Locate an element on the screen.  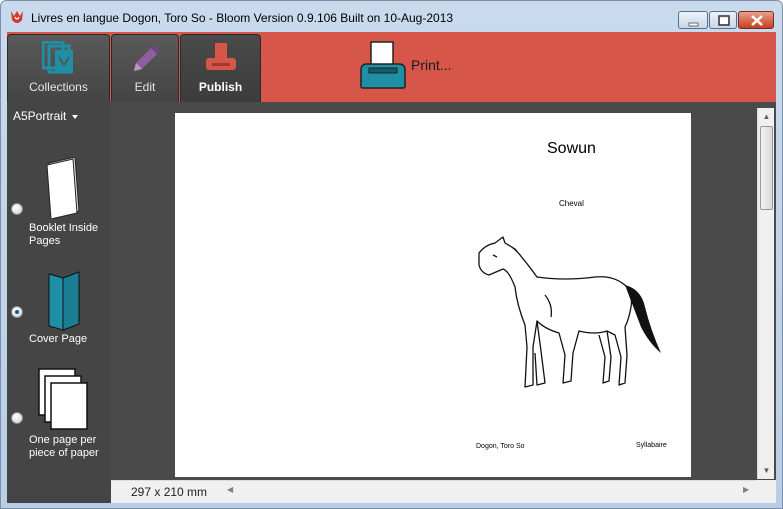
publish-icon is located at coordinates (220, 56).